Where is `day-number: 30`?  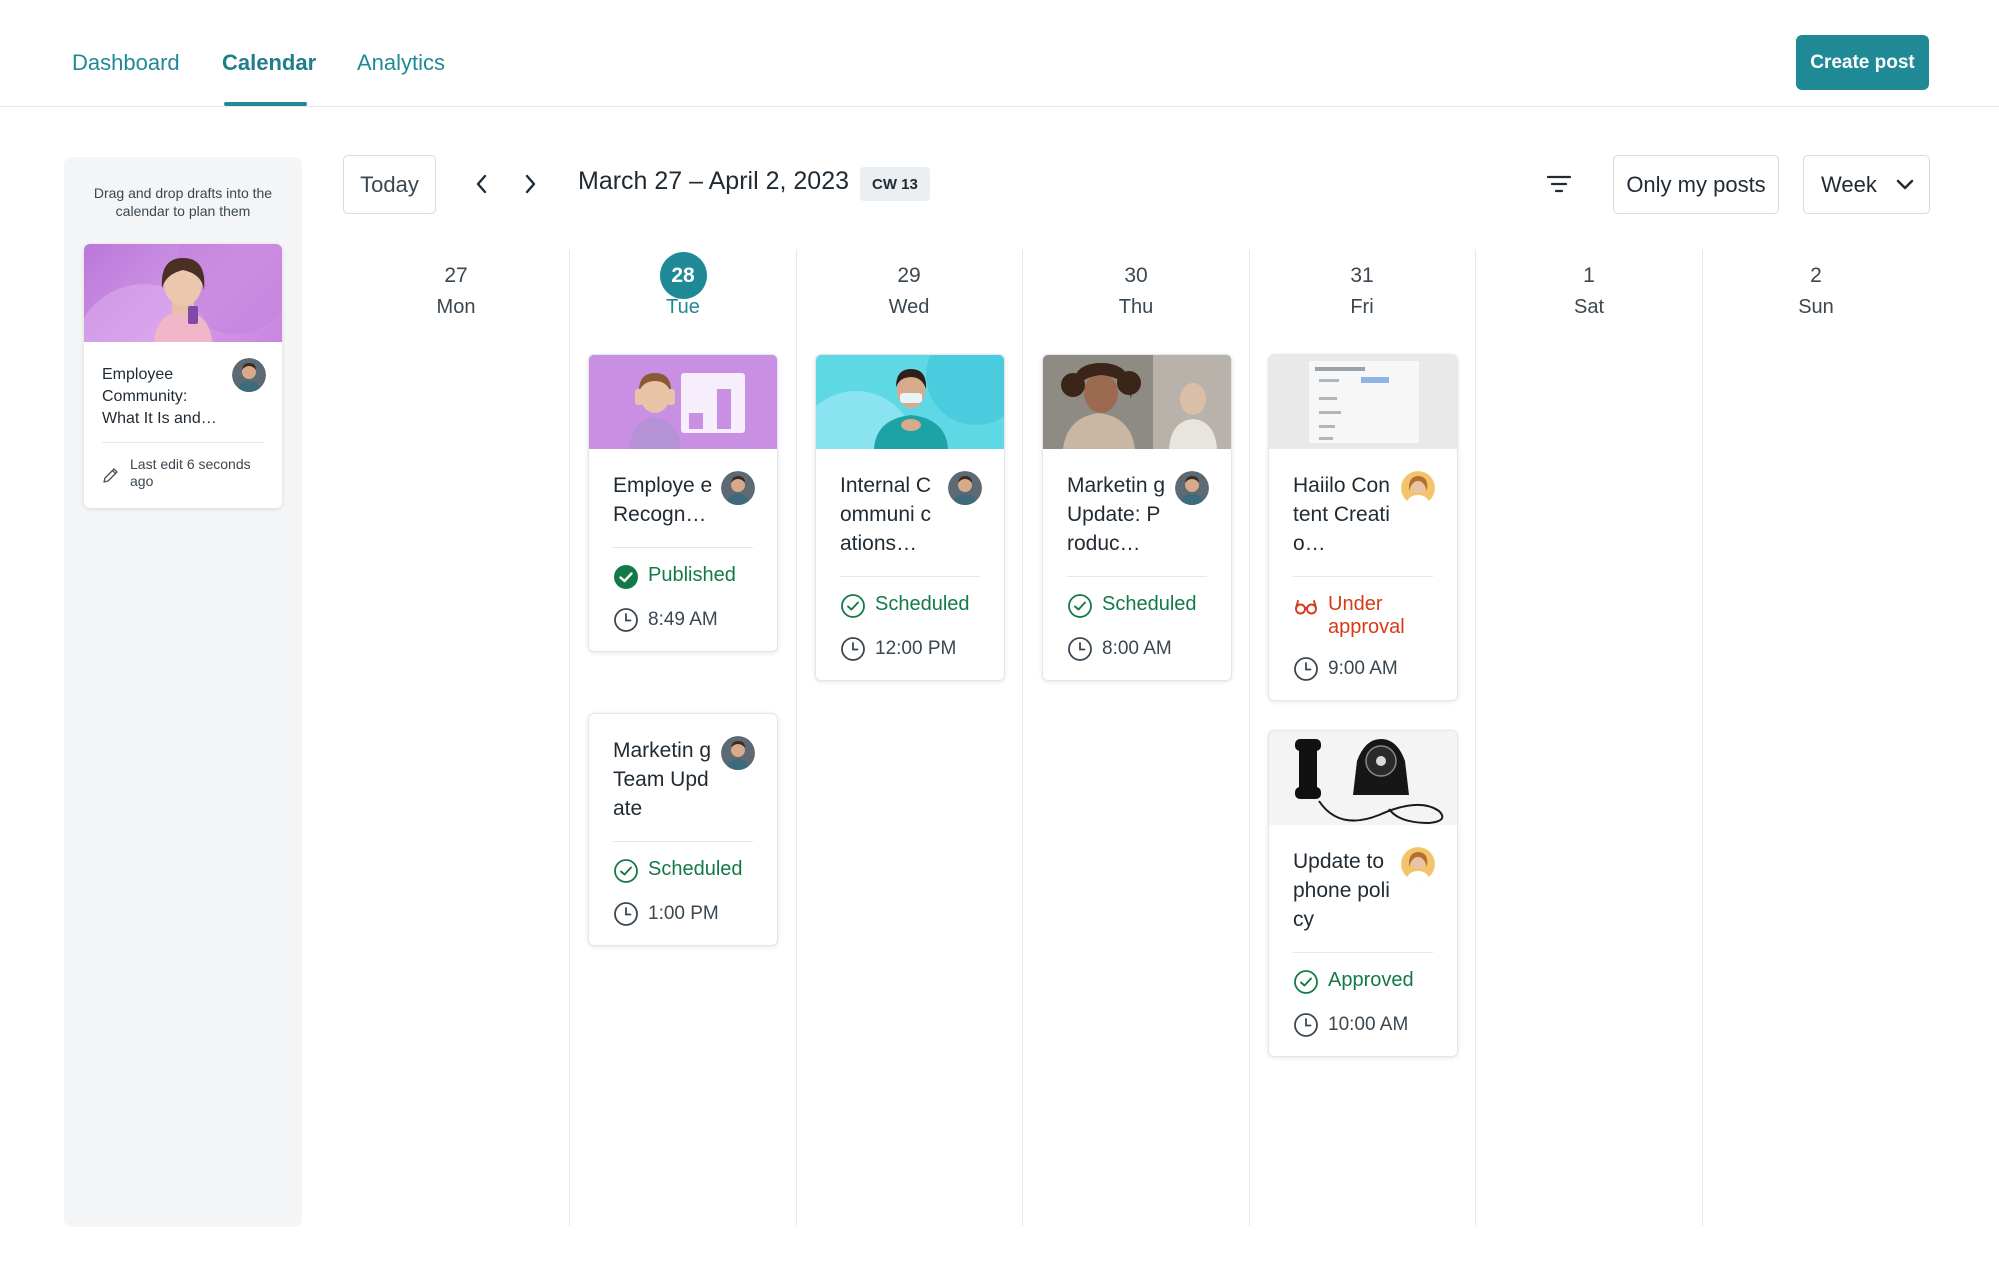 day-number: 30 is located at coordinates (1136, 275).